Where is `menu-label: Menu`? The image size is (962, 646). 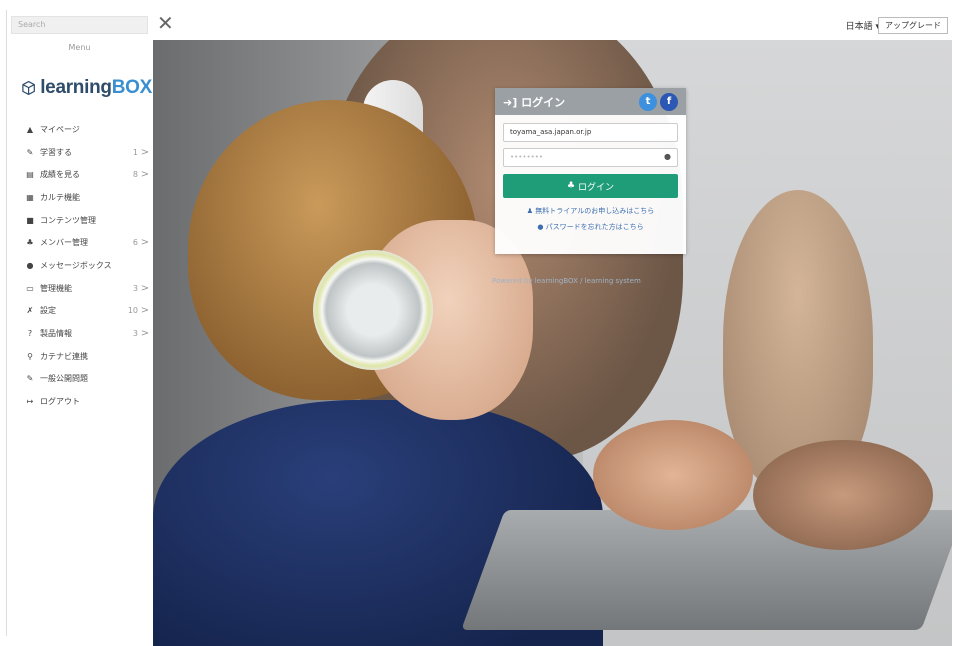 menu-label: Menu is located at coordinates (79, 47).